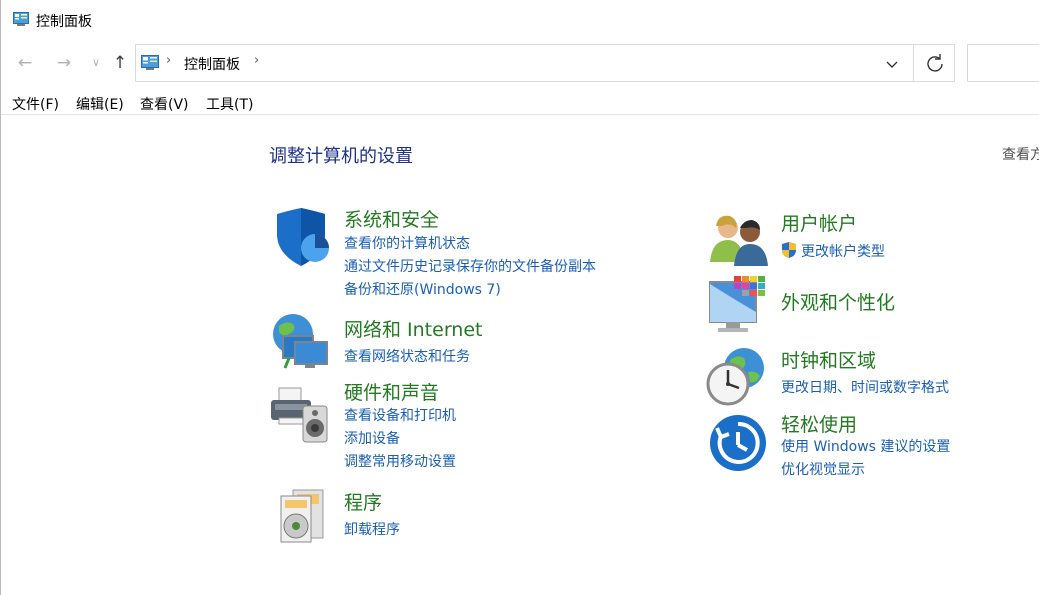  Describe the element at coordinates (391, 218) in the screenshot. I see `category-system-security: 系统和安全` at that location.